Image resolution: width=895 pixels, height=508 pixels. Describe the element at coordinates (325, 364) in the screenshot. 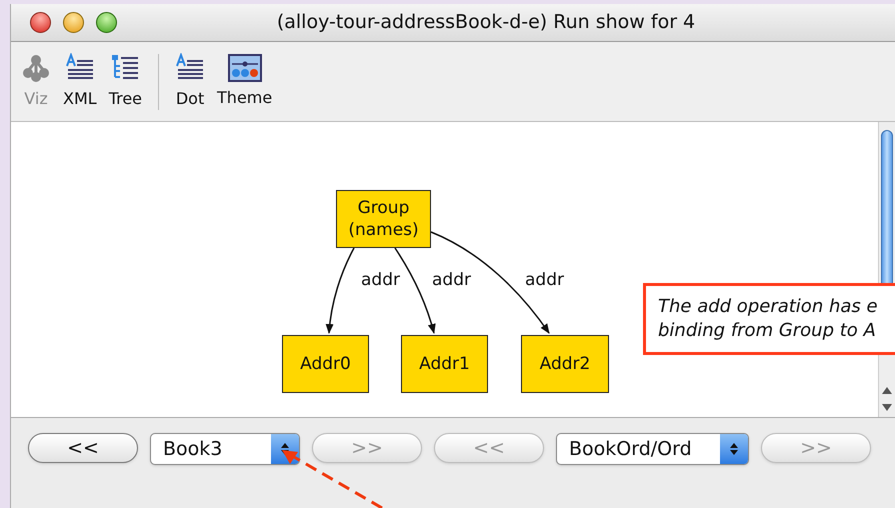

I see `graph-node: Addr0` at that location.